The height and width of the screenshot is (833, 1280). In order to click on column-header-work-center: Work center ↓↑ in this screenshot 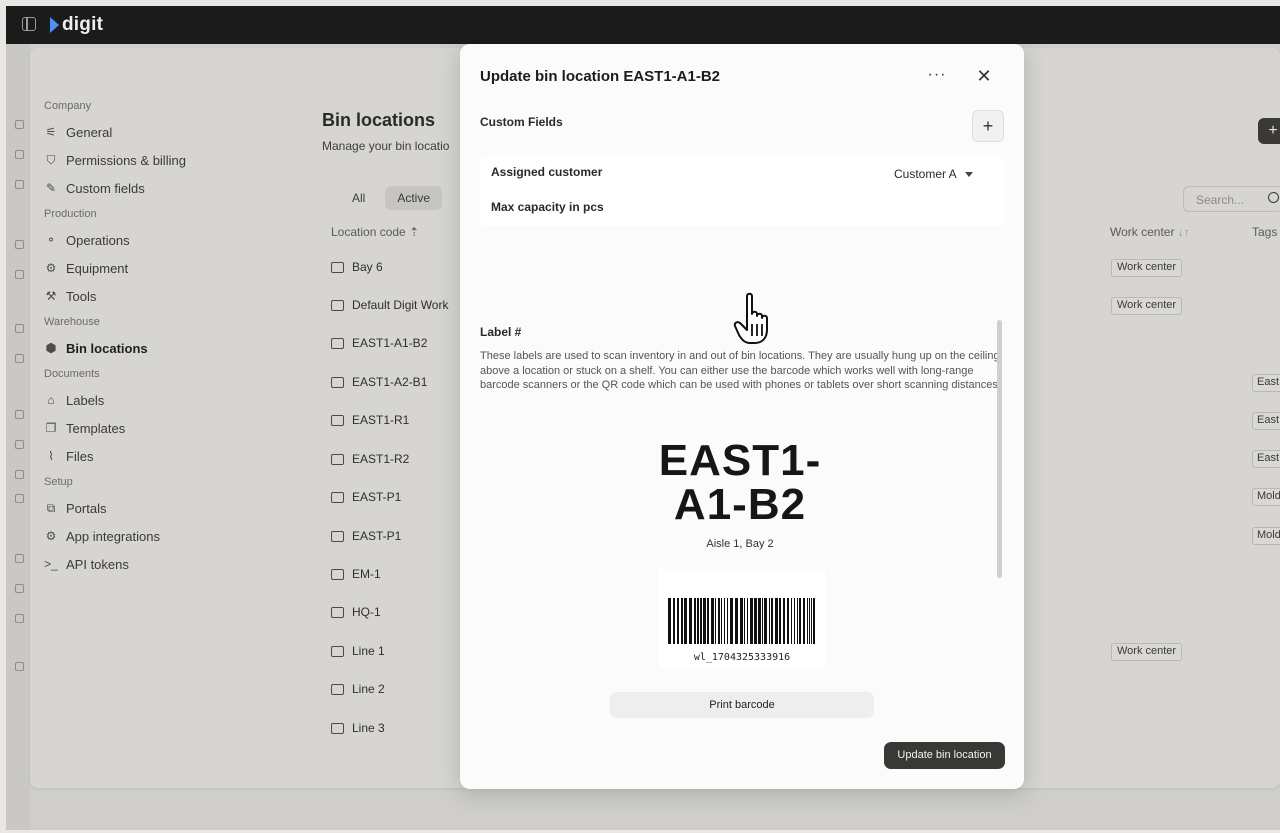, I will do `click(1150, 232)`.